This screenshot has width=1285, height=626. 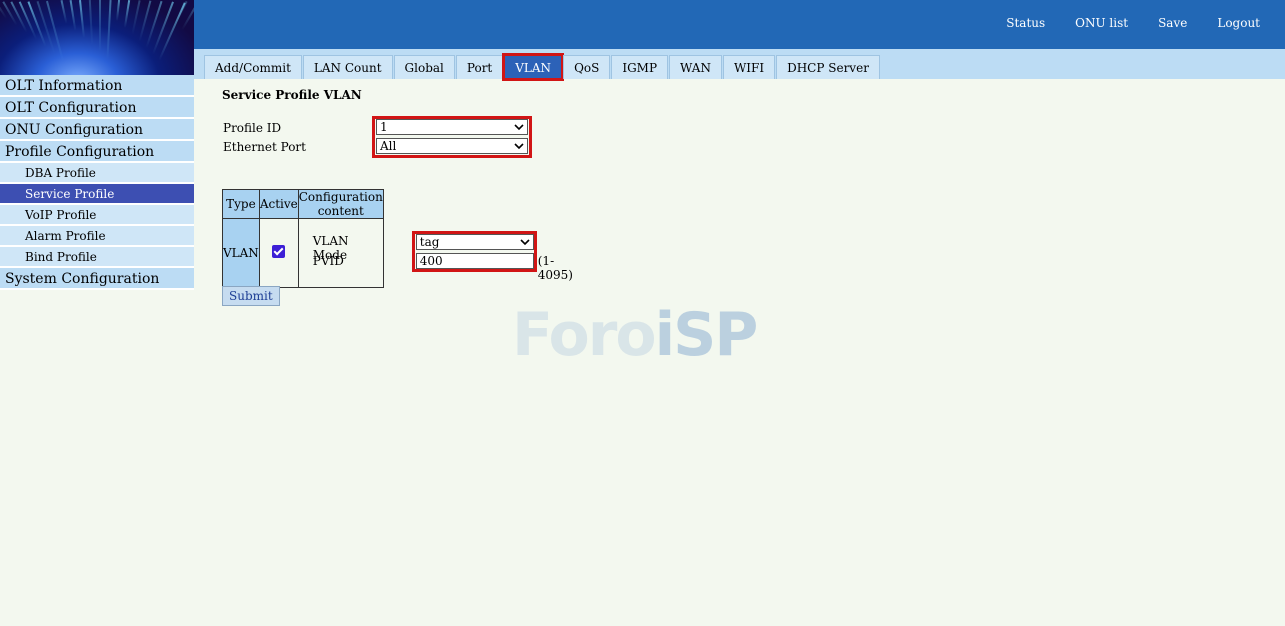 What do you see at coordinates (587, 67) in the screenshot?
I see `tab-qos: QoS` at bounding box center [587, 67].